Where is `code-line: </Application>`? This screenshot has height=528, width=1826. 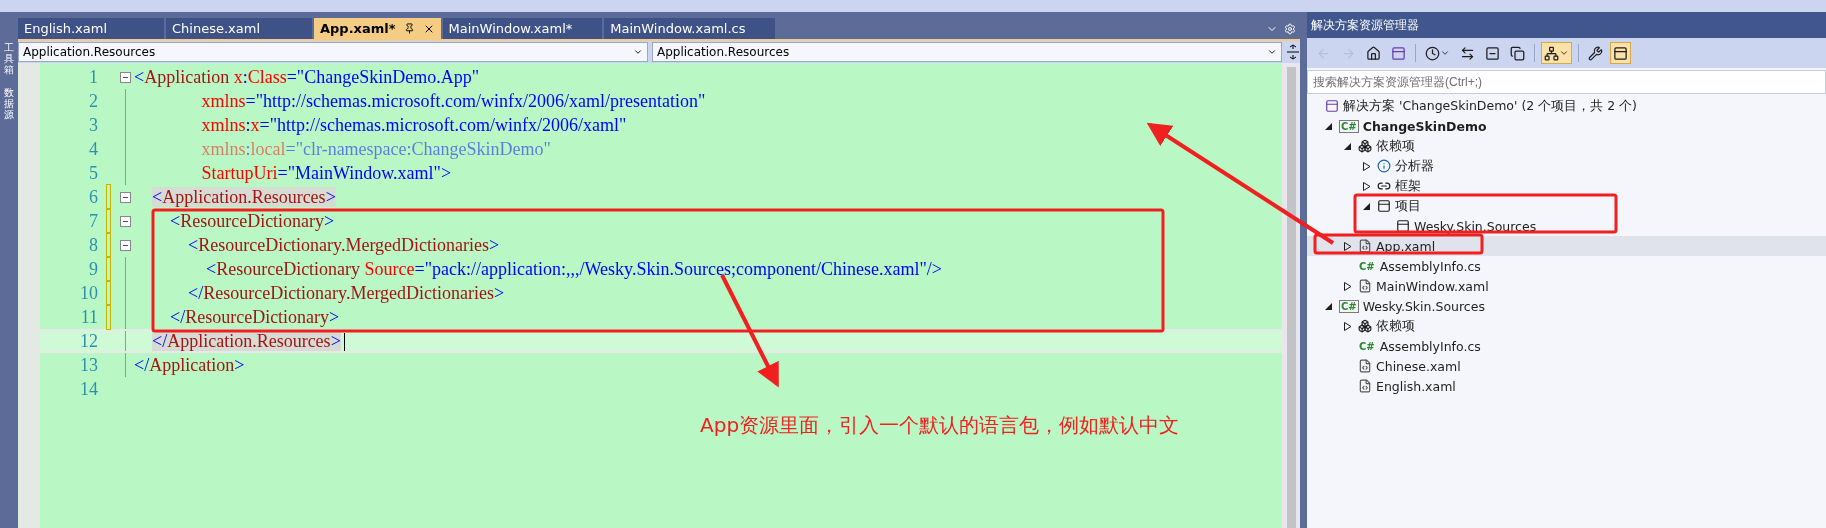
code-line: </Application> is located at coordinates (189, 365).